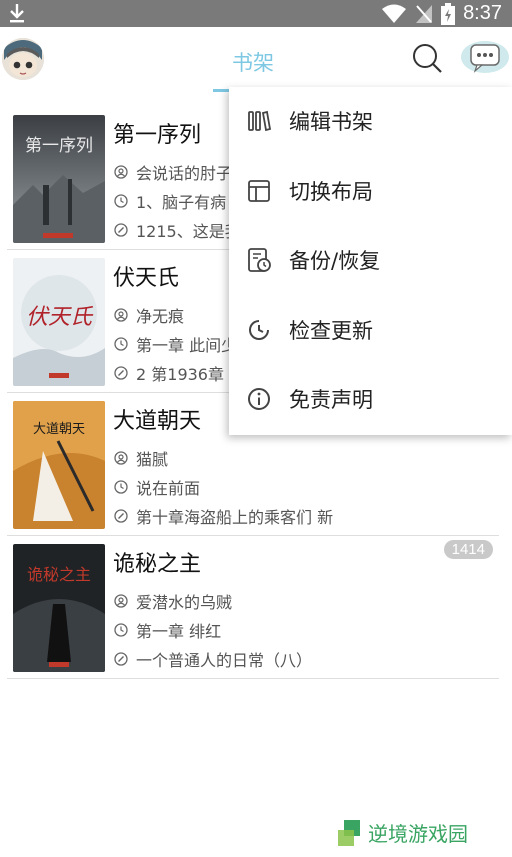 The width and height of the screenshot is (512, 857). I want to click on book-cover: 伏天氏, so click(59, 322).